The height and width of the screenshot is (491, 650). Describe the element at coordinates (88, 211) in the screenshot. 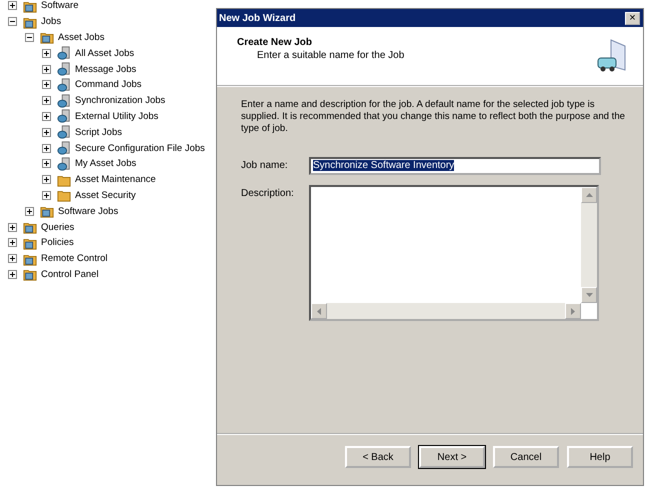

I see `tree-item: Software Jobs` at that location.